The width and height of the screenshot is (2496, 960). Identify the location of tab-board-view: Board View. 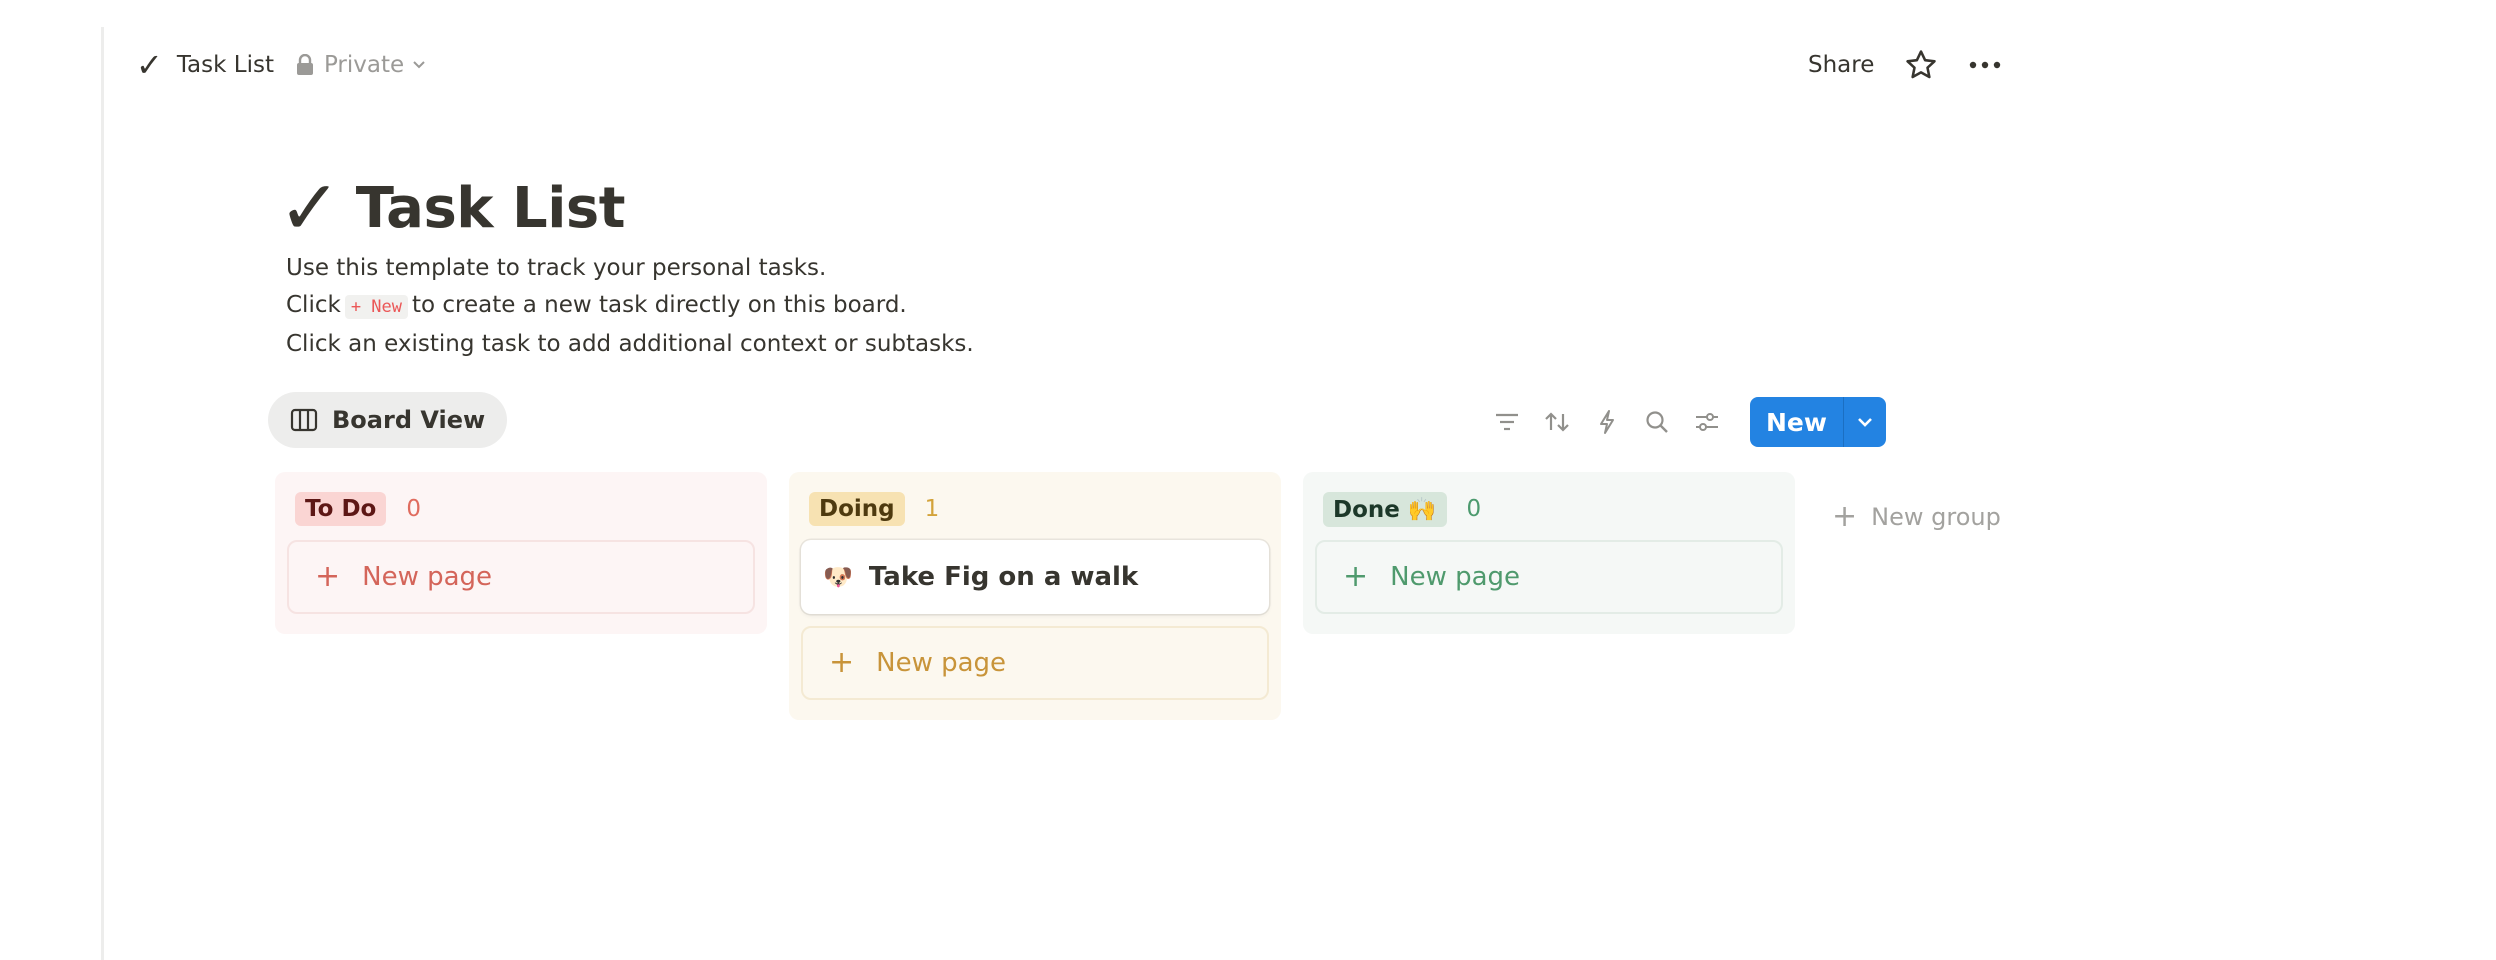
(388, 420).